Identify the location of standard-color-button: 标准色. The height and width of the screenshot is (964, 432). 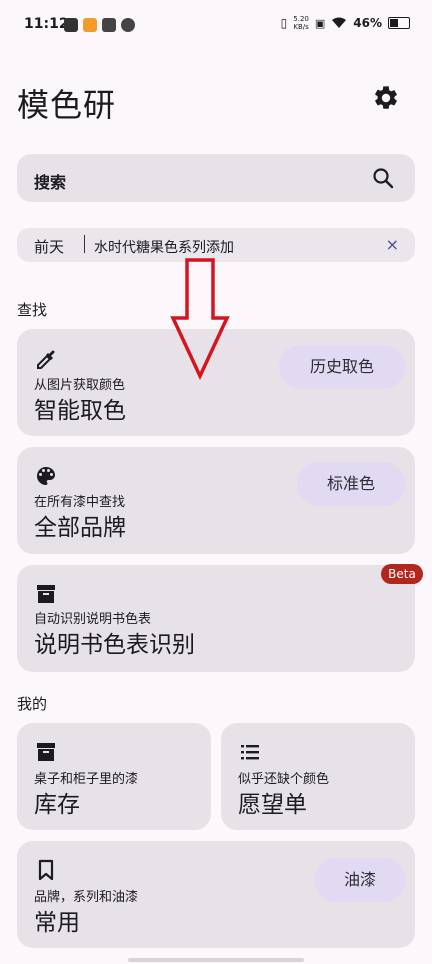
(351, 484).